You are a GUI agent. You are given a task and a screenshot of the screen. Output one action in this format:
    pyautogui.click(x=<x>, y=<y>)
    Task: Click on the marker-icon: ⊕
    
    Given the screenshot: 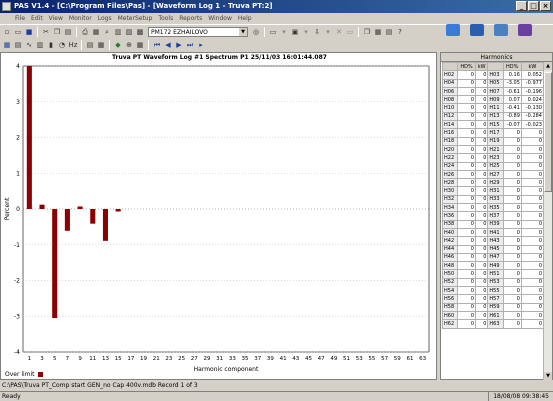 What is the action you would take?
    pyautogui.click(x=129, y=45)
    